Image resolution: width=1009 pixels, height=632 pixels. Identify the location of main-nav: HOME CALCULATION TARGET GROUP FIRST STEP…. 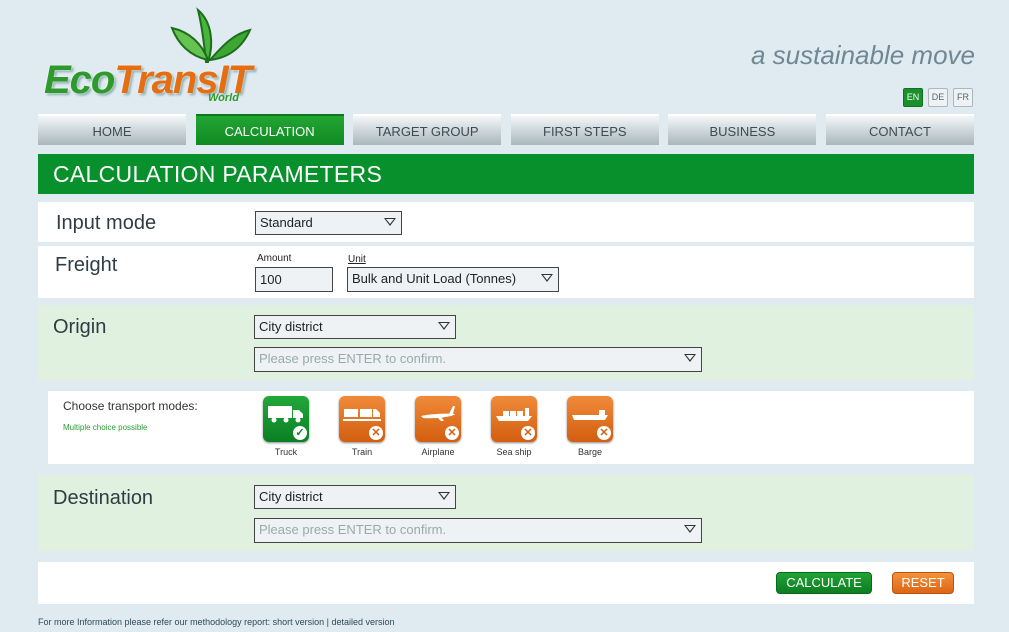
(506, 129).